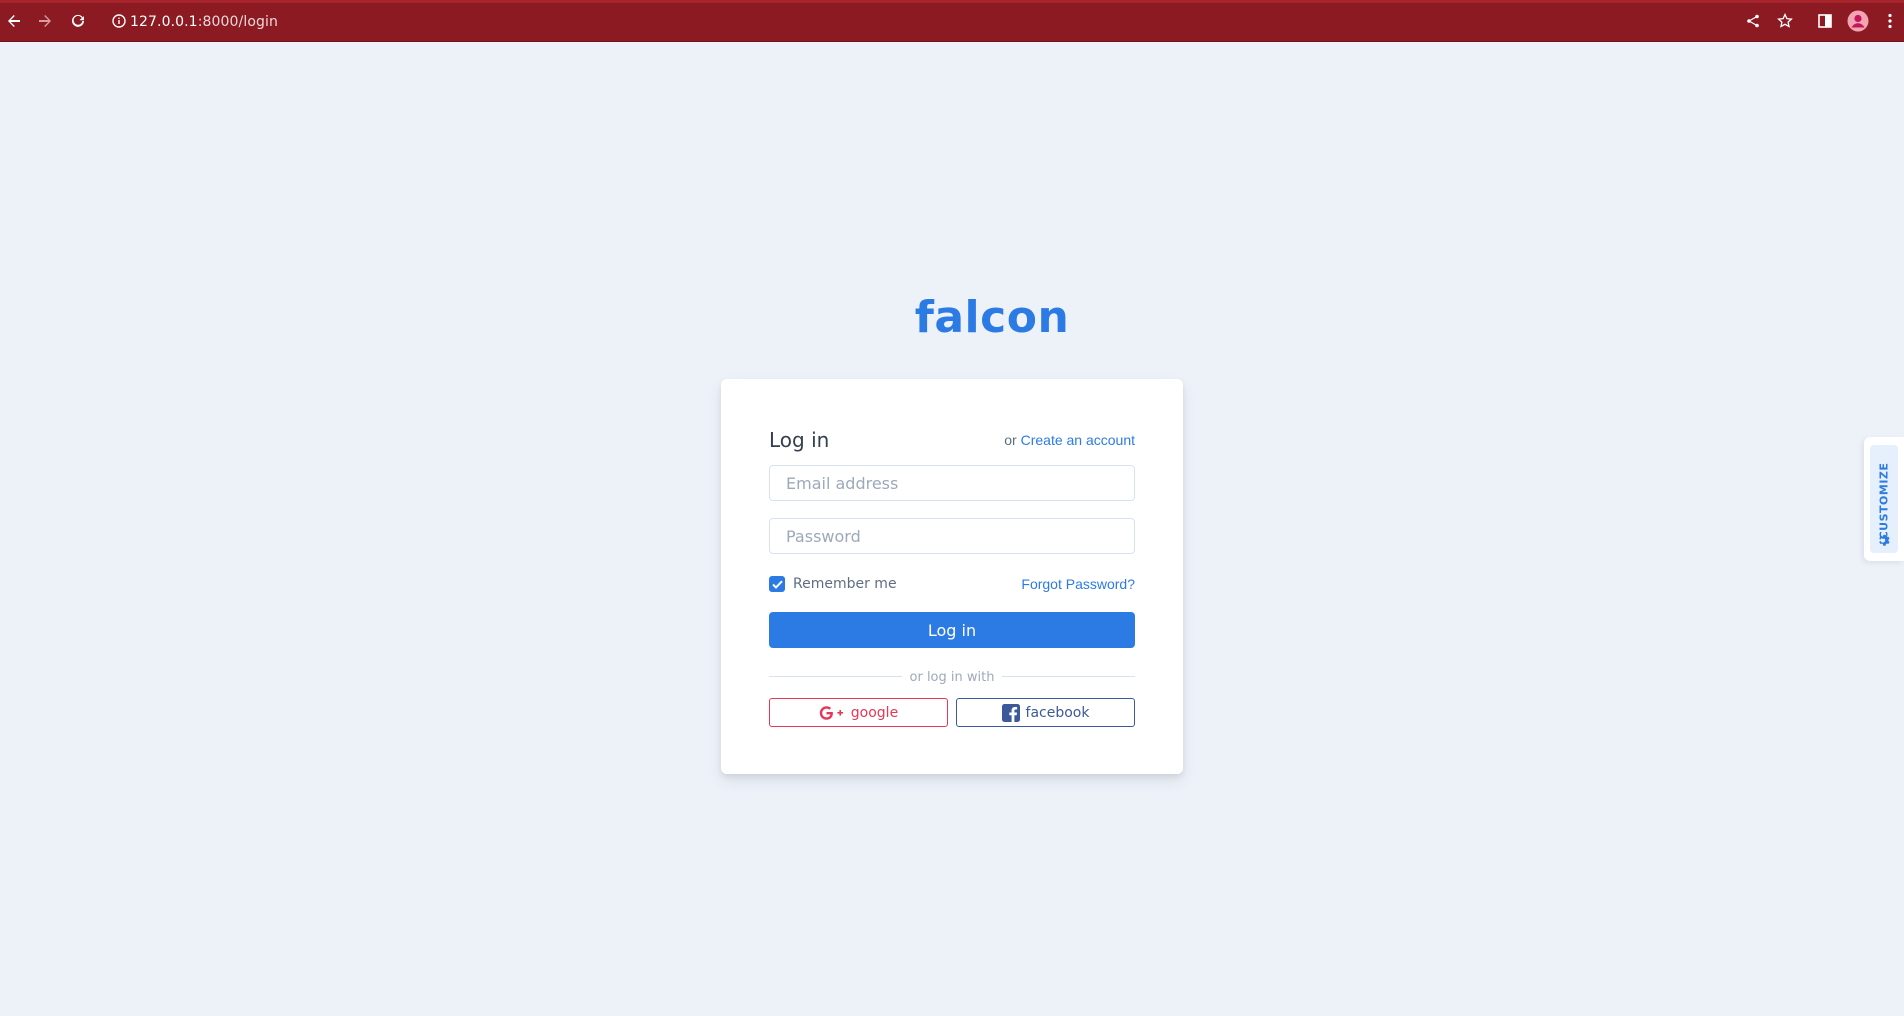 The image size is (1904, 1016). I want to click on url-text: 127.0.0.1:8000/login, so click(204, 21).